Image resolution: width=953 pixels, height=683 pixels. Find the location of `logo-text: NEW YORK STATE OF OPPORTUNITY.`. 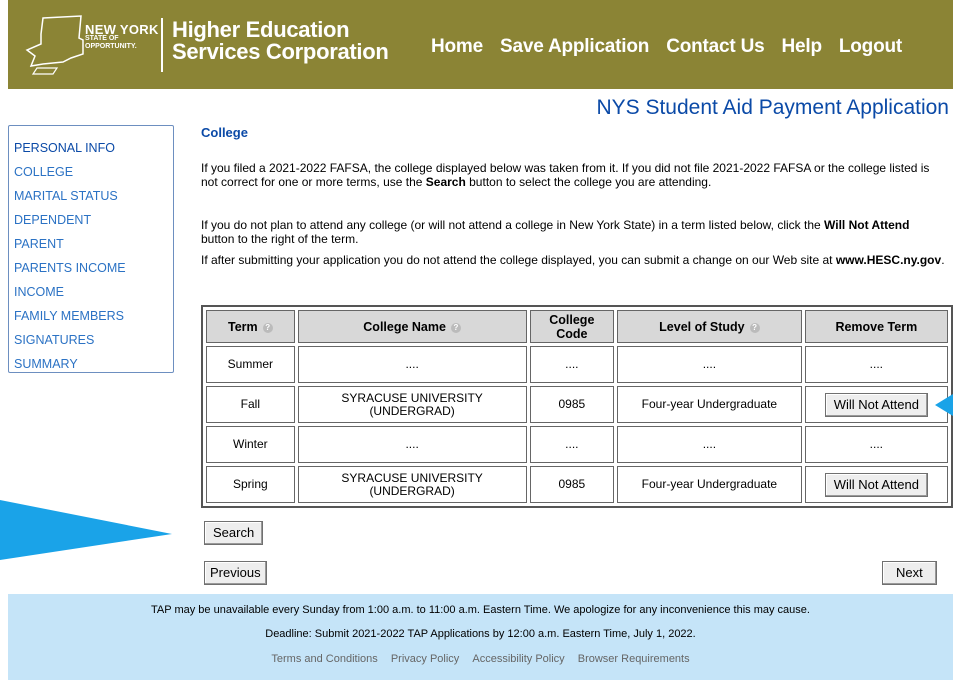

logo-text: NEW YORK STATE OF OPPORTUNITY. is located at coordinates (122, 36).